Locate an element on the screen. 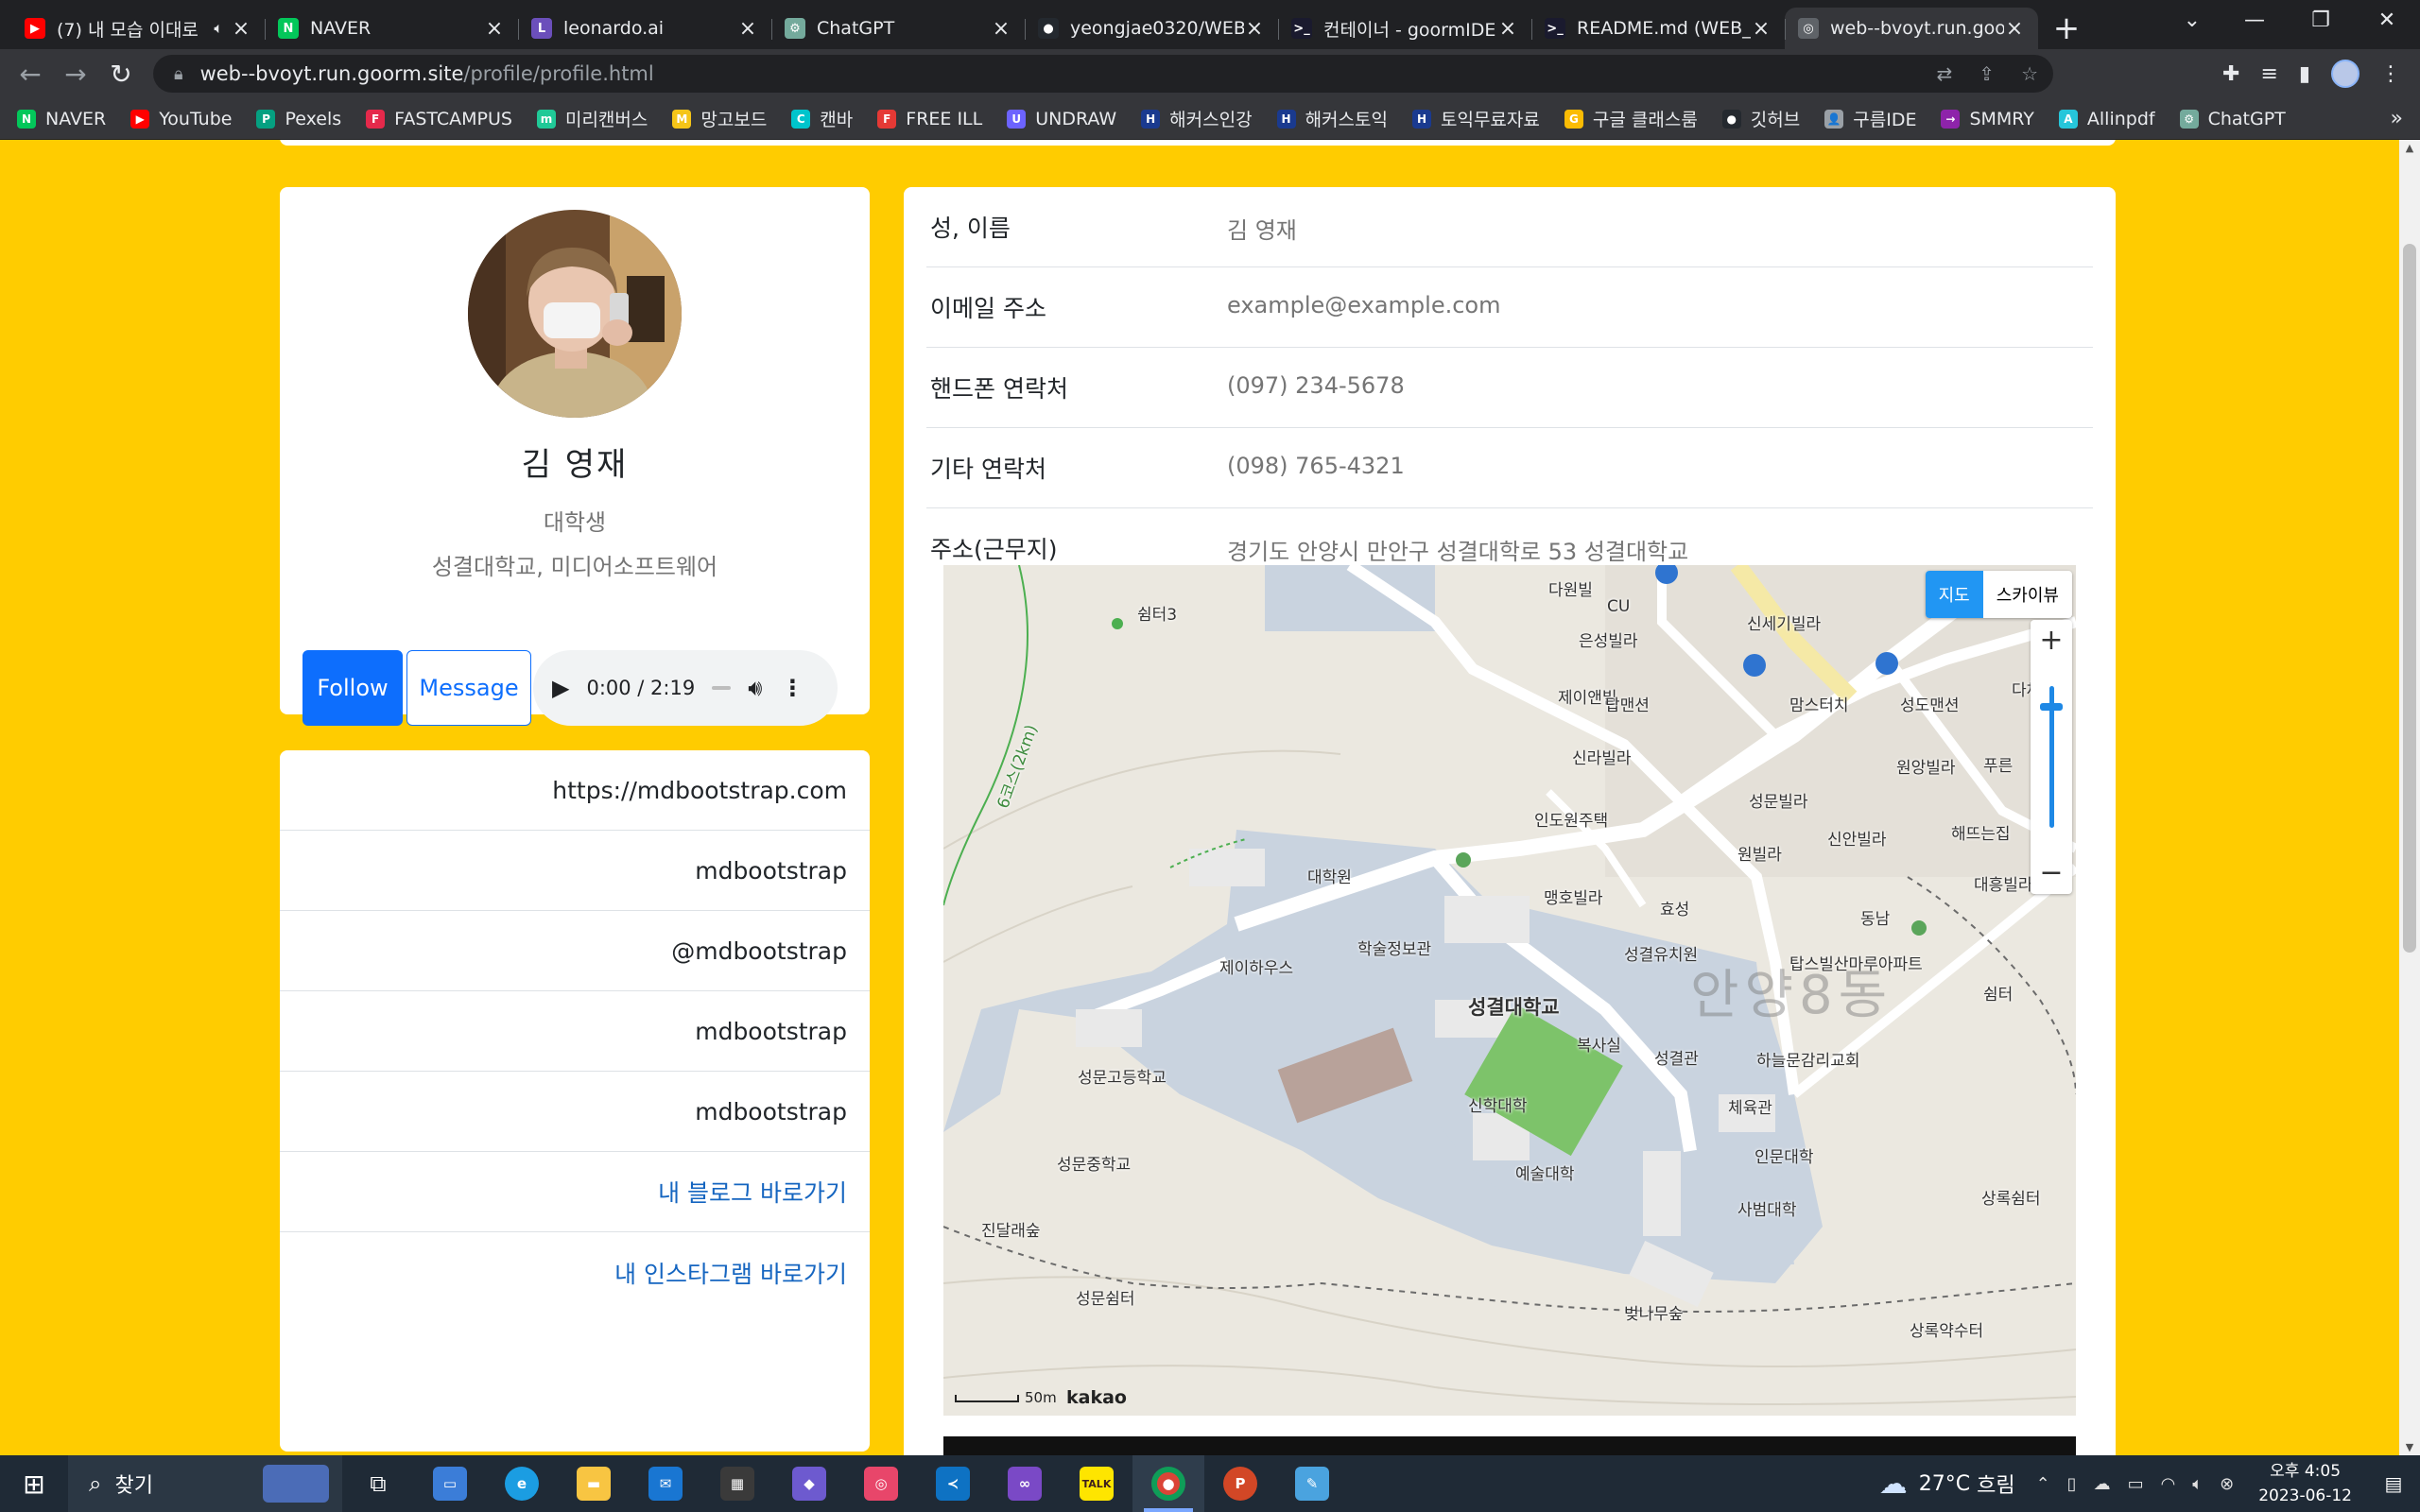  map-place-label: 푸른 is located at coordinates (1998, 764).